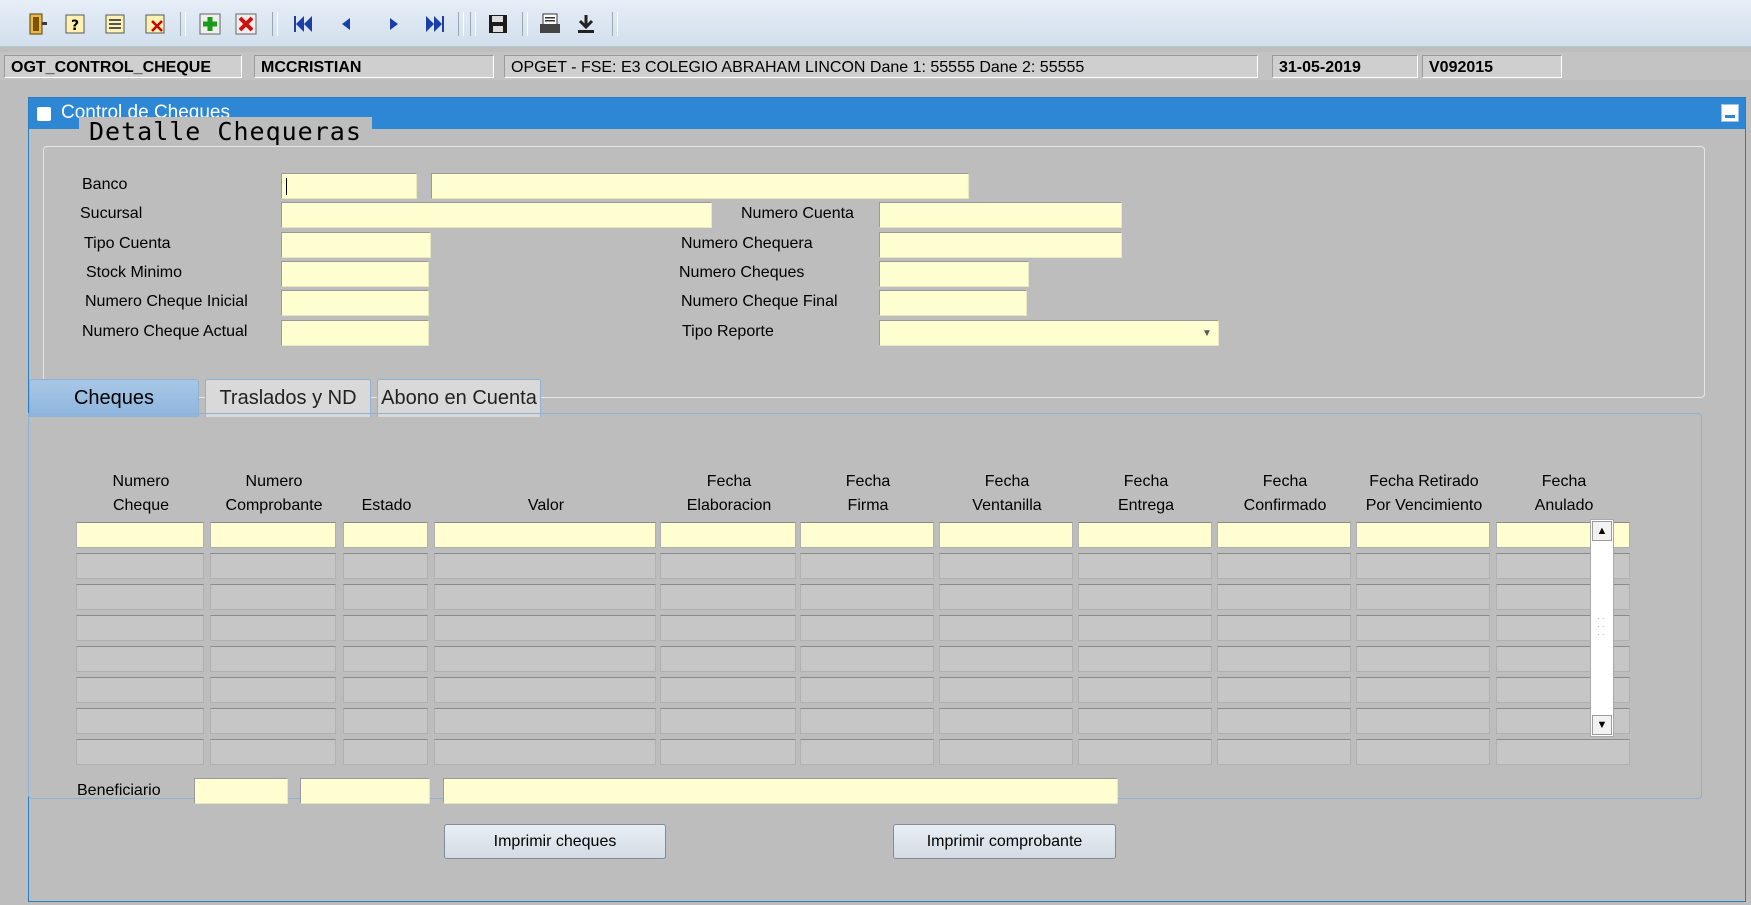 This screenshot has width=1751, height=905. I want to click on sucursal-field, so click(496, 215).